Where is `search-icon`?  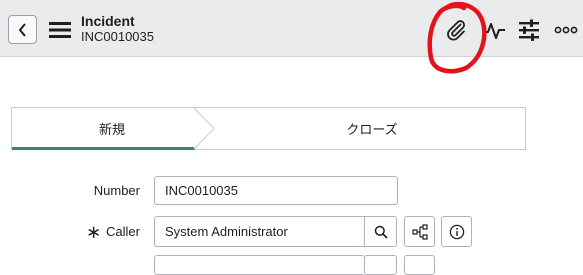
search-icon is located at coordinates (381, 232).